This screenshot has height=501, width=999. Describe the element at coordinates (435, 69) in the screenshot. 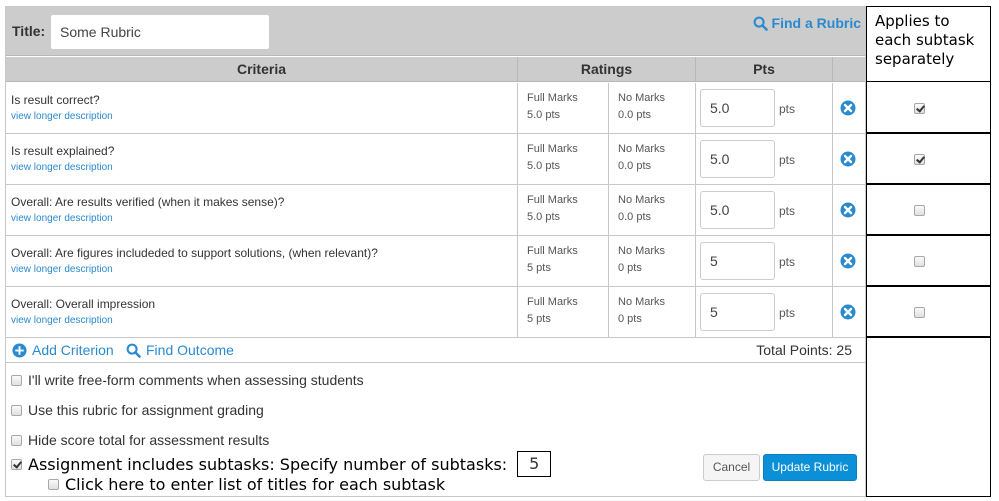

I see `table-header: Criteria Ratings Pts` at that location.